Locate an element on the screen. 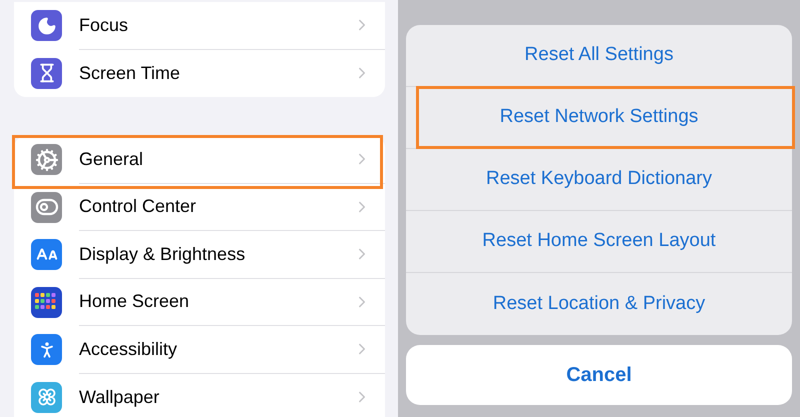  reset-option: Reset Network Settings is located at coordinates (599, 117).